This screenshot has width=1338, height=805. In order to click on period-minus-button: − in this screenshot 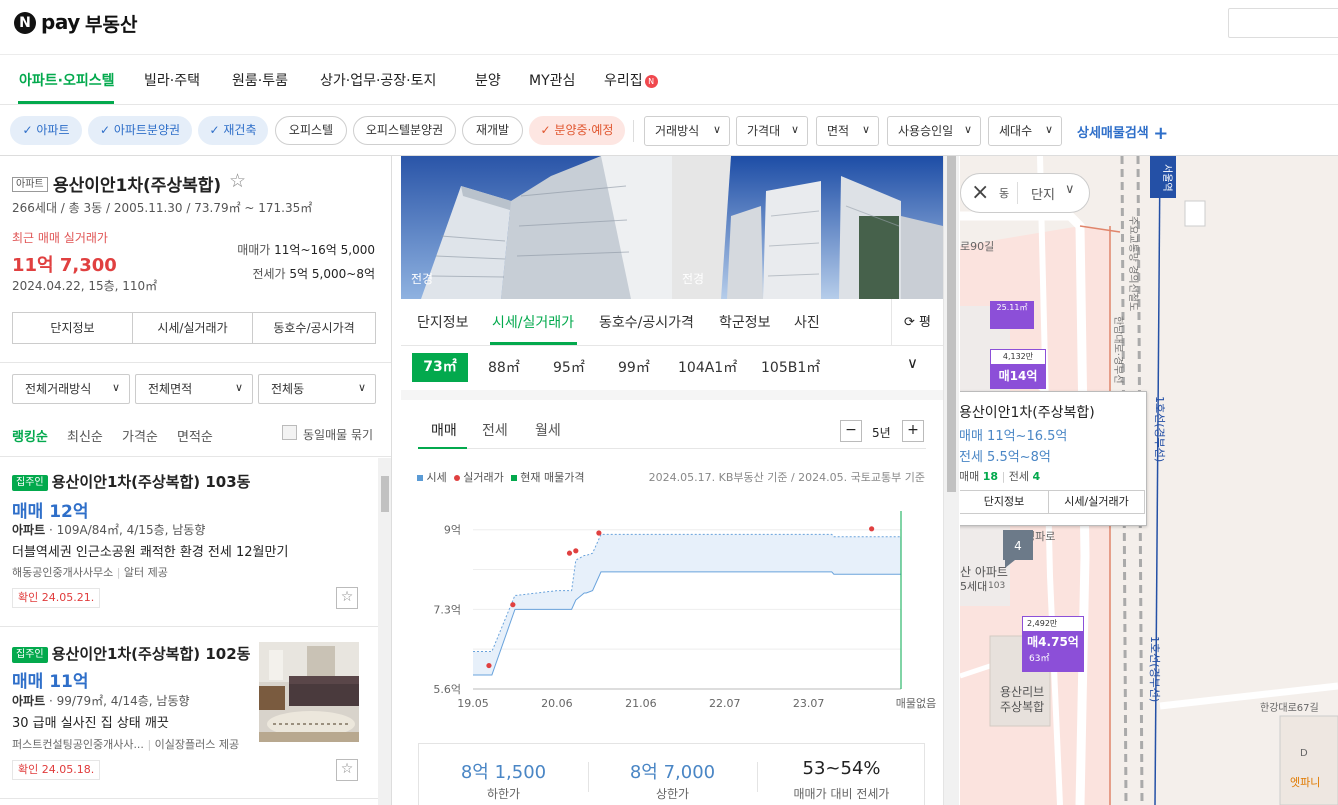, I will do `click(851, 431)`.